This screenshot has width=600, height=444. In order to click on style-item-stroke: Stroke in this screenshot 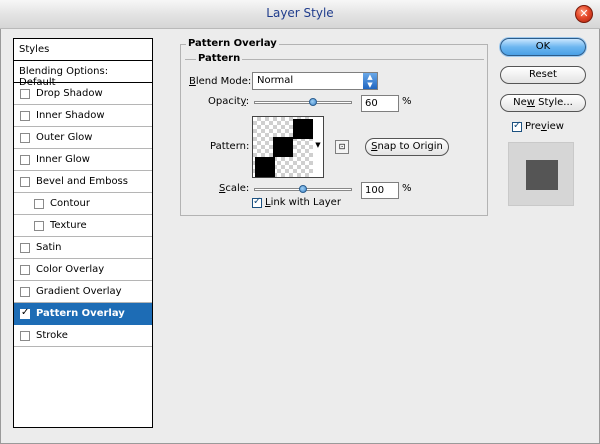, I will do `click(83, 336)`.